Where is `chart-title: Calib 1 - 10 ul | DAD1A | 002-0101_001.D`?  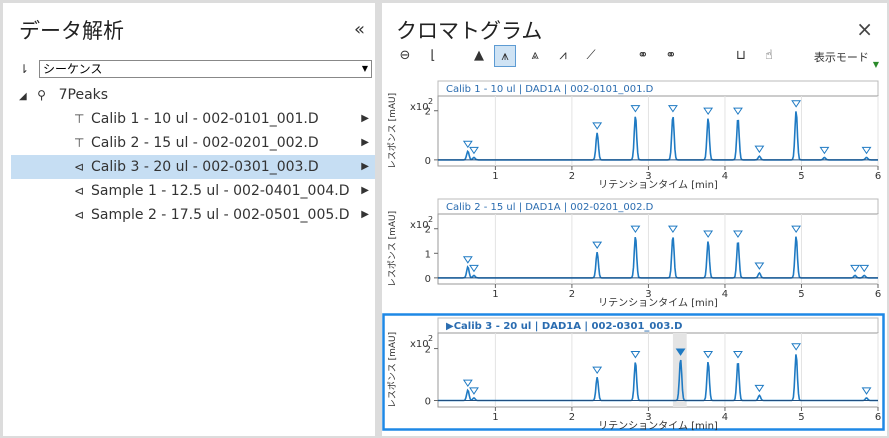 chart-title: Calib 1 - 10 ul | DAD1A | 002-0101_001.D is located at coordinates (550, 89).